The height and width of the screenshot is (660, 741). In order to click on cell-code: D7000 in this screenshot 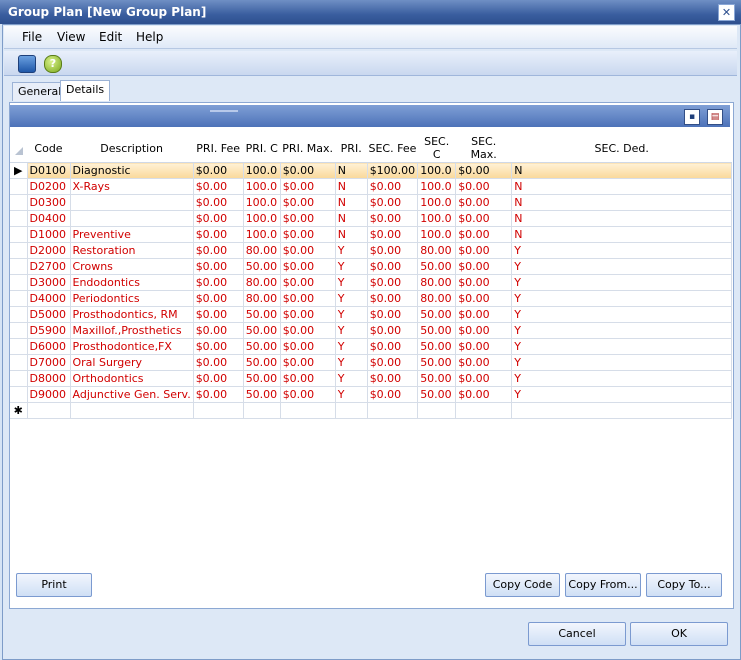, I will do `click(49, 362)`.